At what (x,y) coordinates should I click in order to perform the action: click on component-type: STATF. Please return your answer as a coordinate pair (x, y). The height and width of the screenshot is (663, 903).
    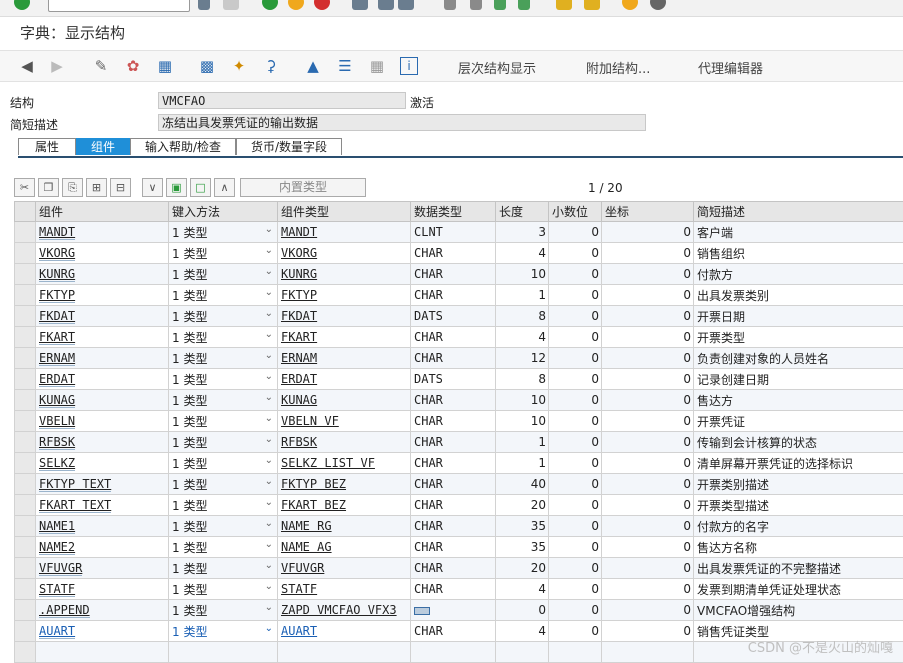
    Looking at the image, I should click on (299, 589).